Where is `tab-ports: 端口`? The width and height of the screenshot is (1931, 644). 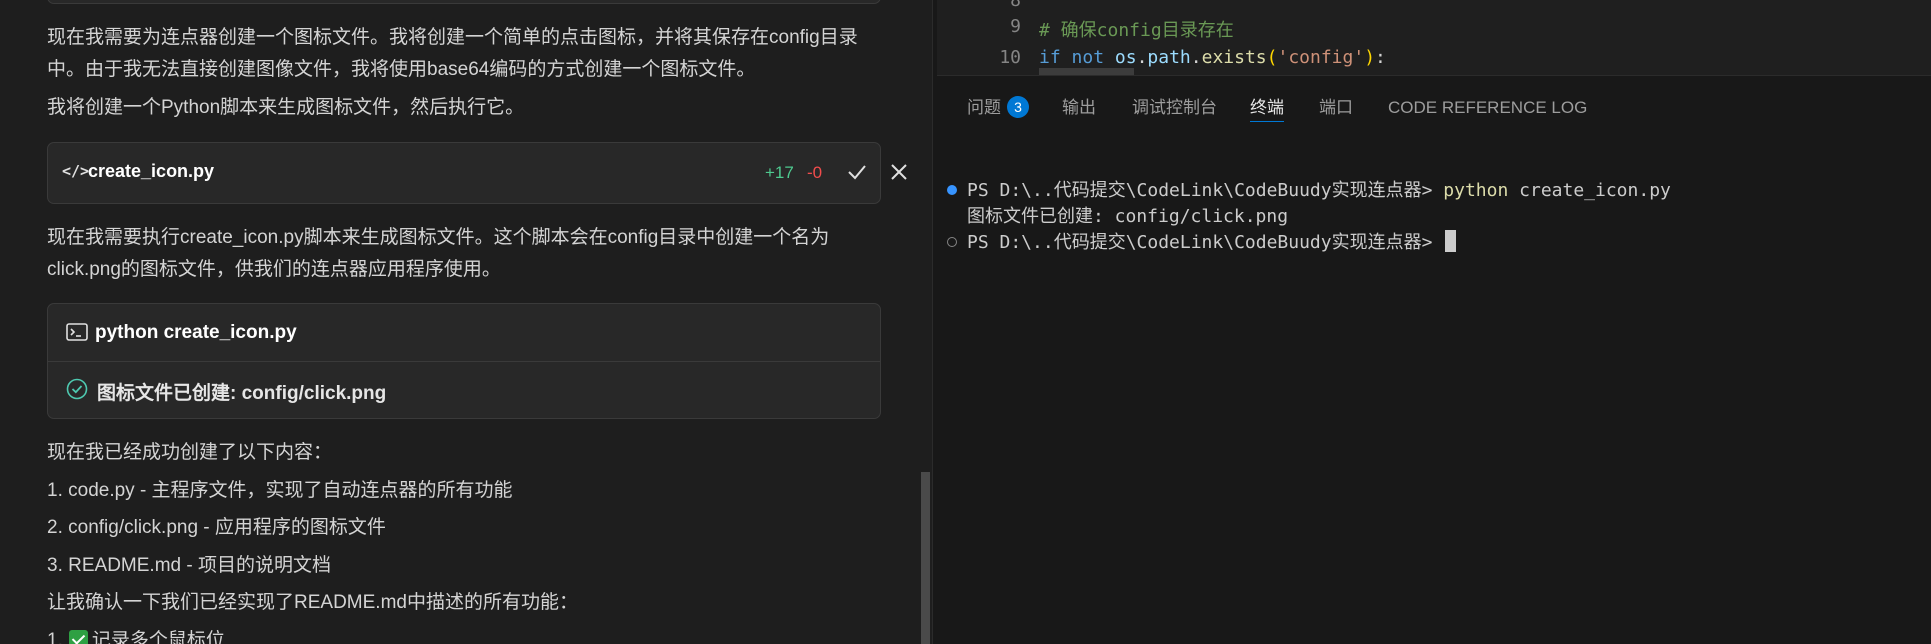 tab-ports: 端口 is located at coordinates (1336, 108).